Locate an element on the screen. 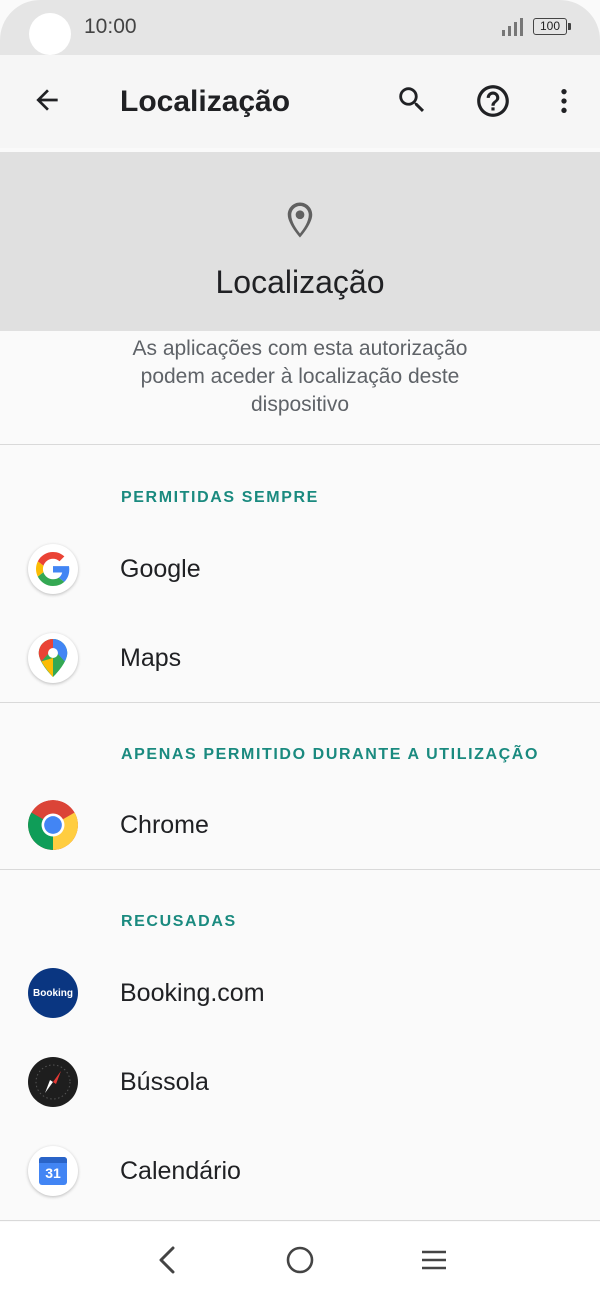 The width and height of the screenshot is (600, 1300). app-bar: Localização is located at coordinates (300, 101).